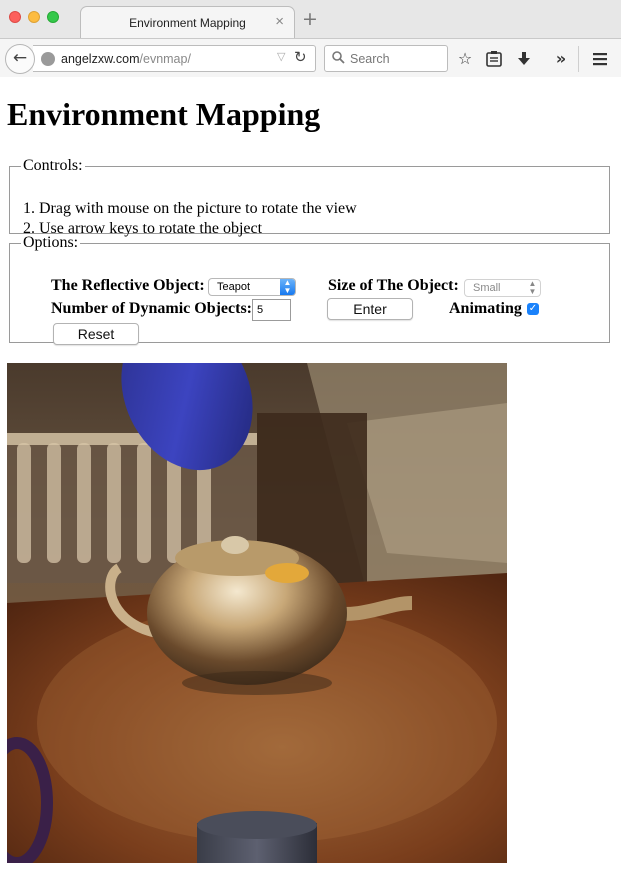 The height and width of the screenshot is (871, 621). What do you see at coordinates (48, 59) in the screenshot?
I see `globe-icon` at bounding box center [48, 59].